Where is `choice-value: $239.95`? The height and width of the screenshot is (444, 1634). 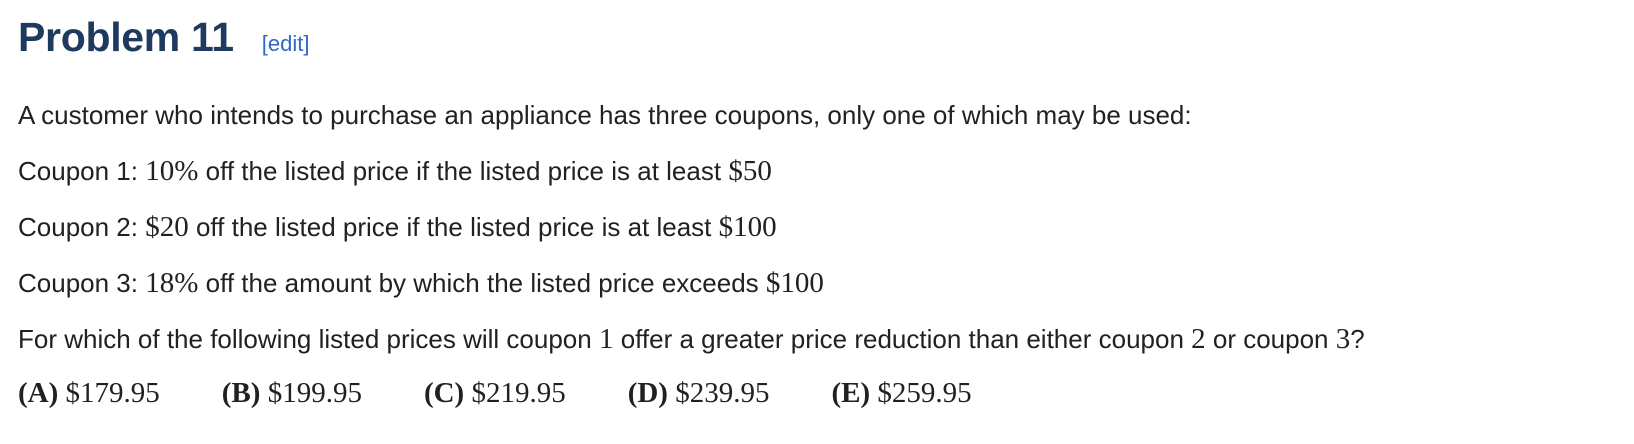
choice-value: $239.95 is located at coordinates (722, 393).